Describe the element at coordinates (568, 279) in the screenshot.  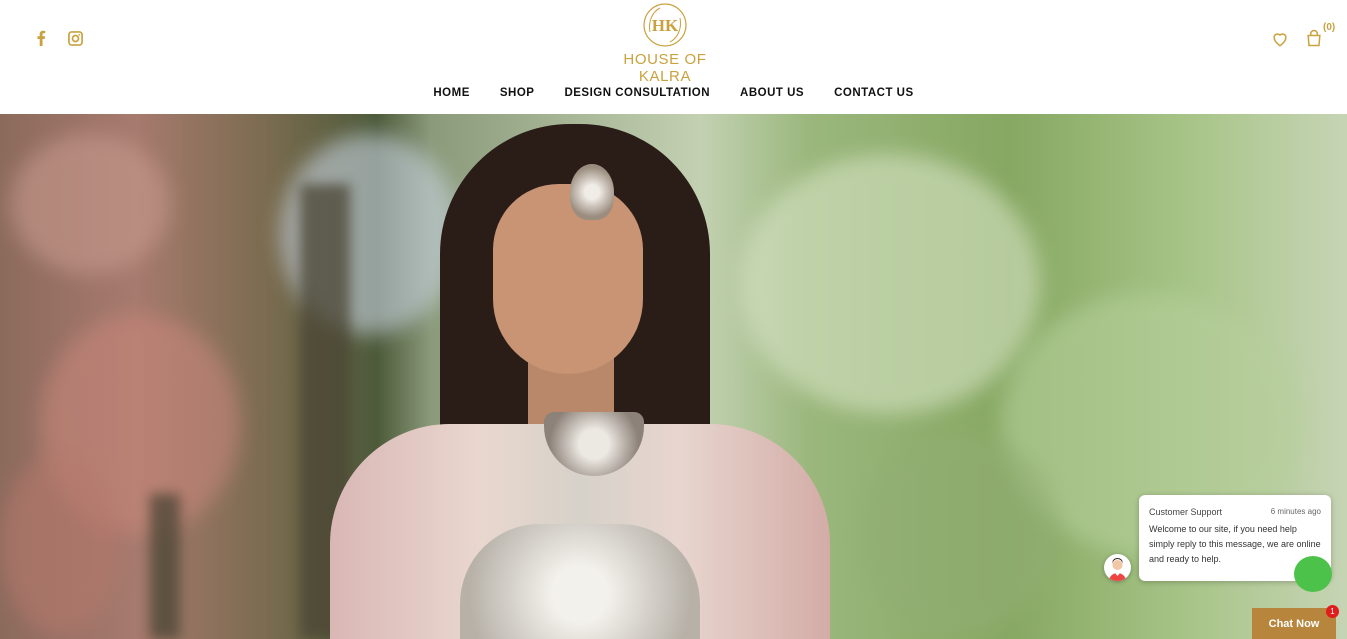
I see `model-face` at that location.